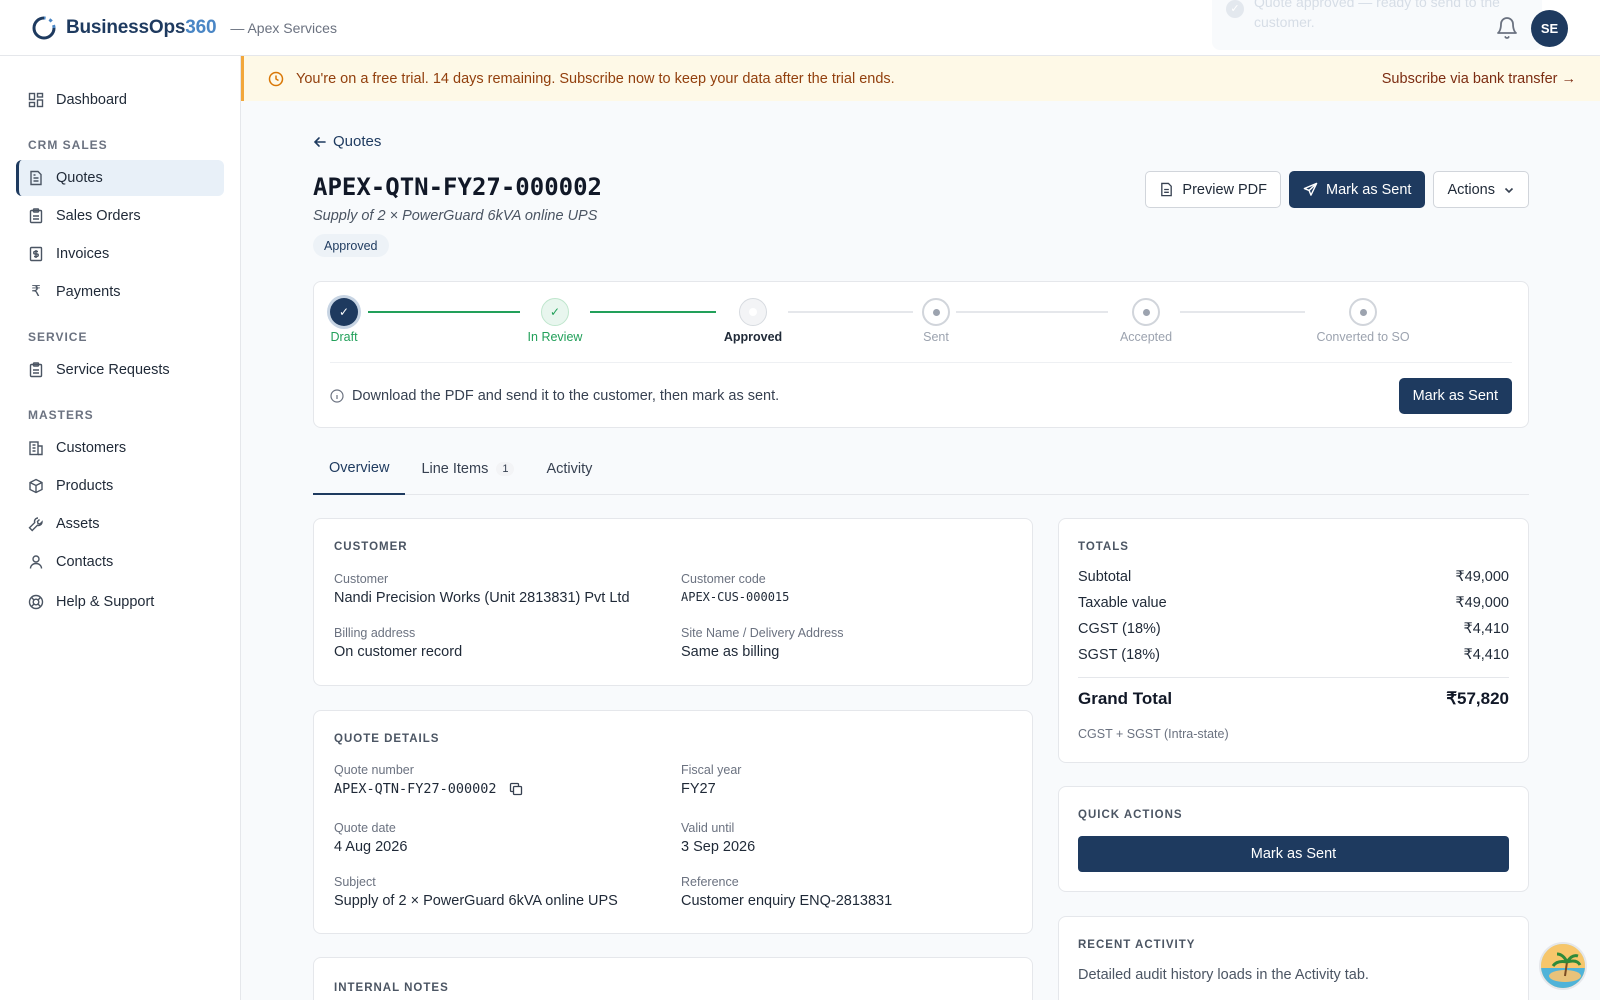  Describe the element at coordinates (91, 448) in the screenshot. I see `sidebar-item-label: Customers` at that location.